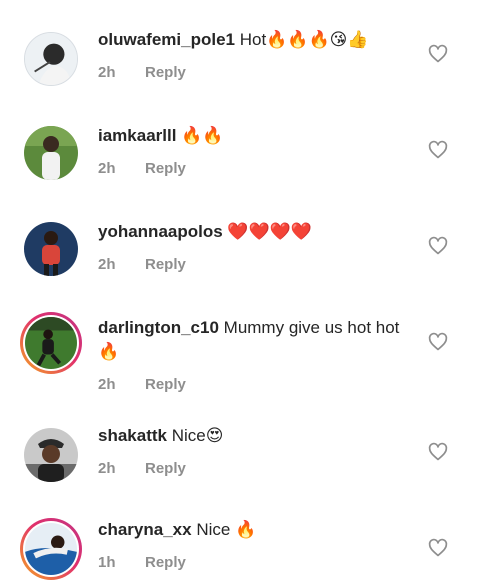 The height and width of the screenshot is (586, 480). I want to click on comment-username: iamkaarlll, so click(137, 135).